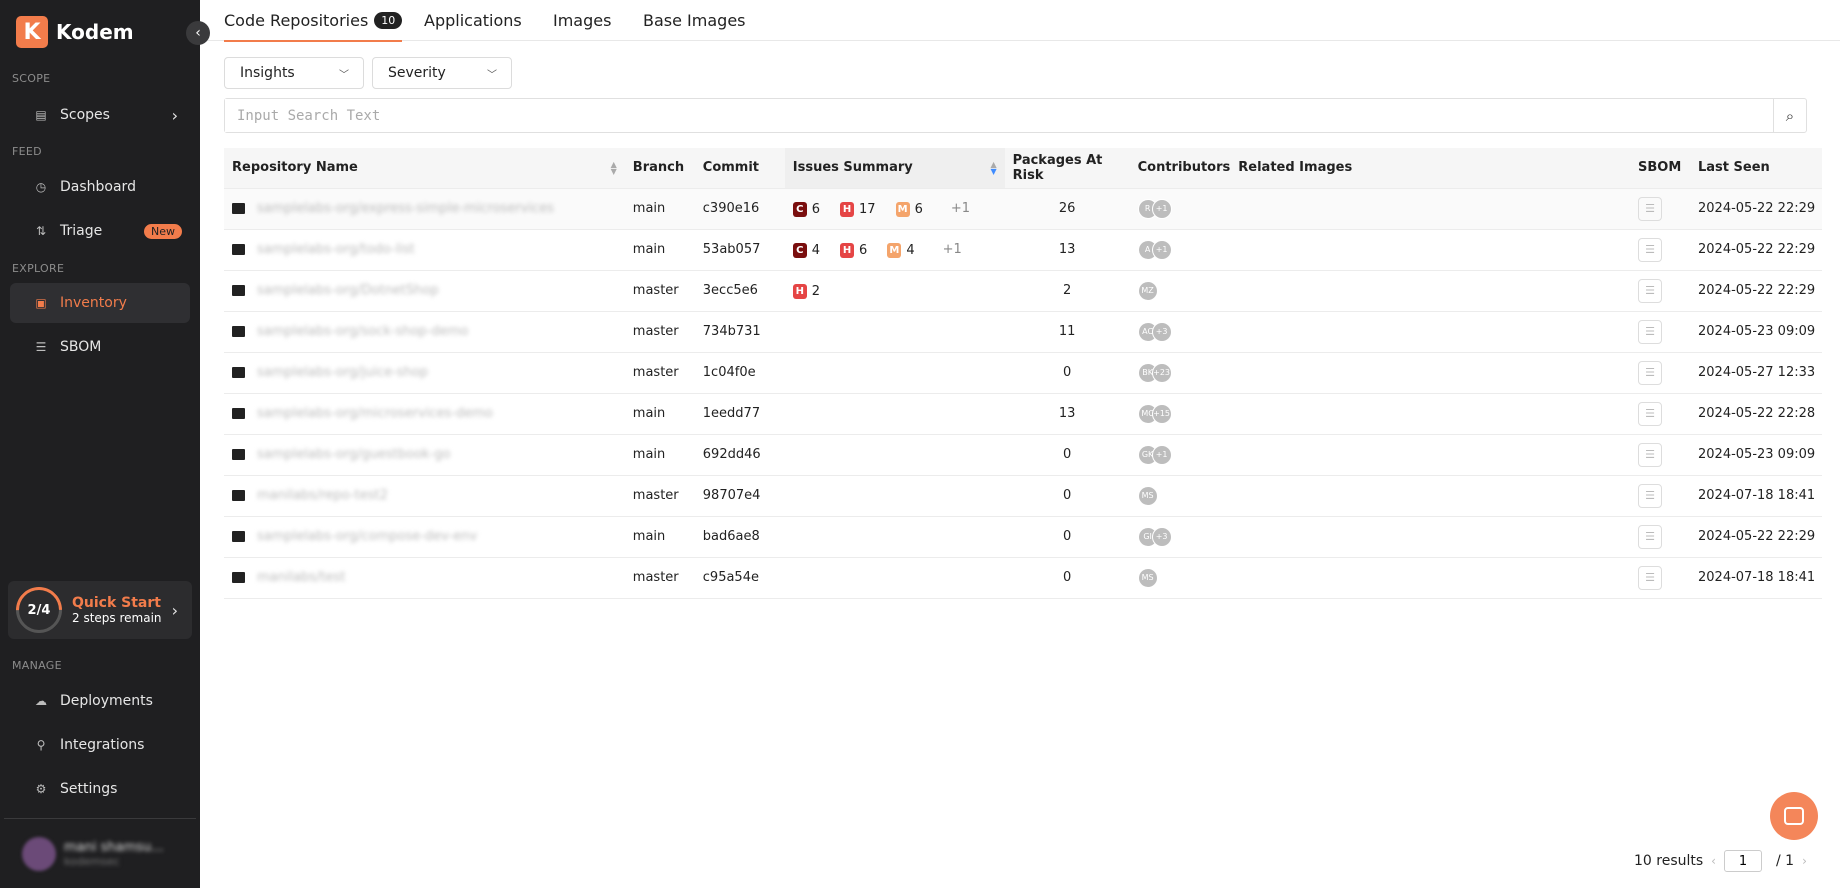  What do you see at coordinates (659, 578) in the screenshot?
I see `branch-cell: master` at bounding box center [659, 578].